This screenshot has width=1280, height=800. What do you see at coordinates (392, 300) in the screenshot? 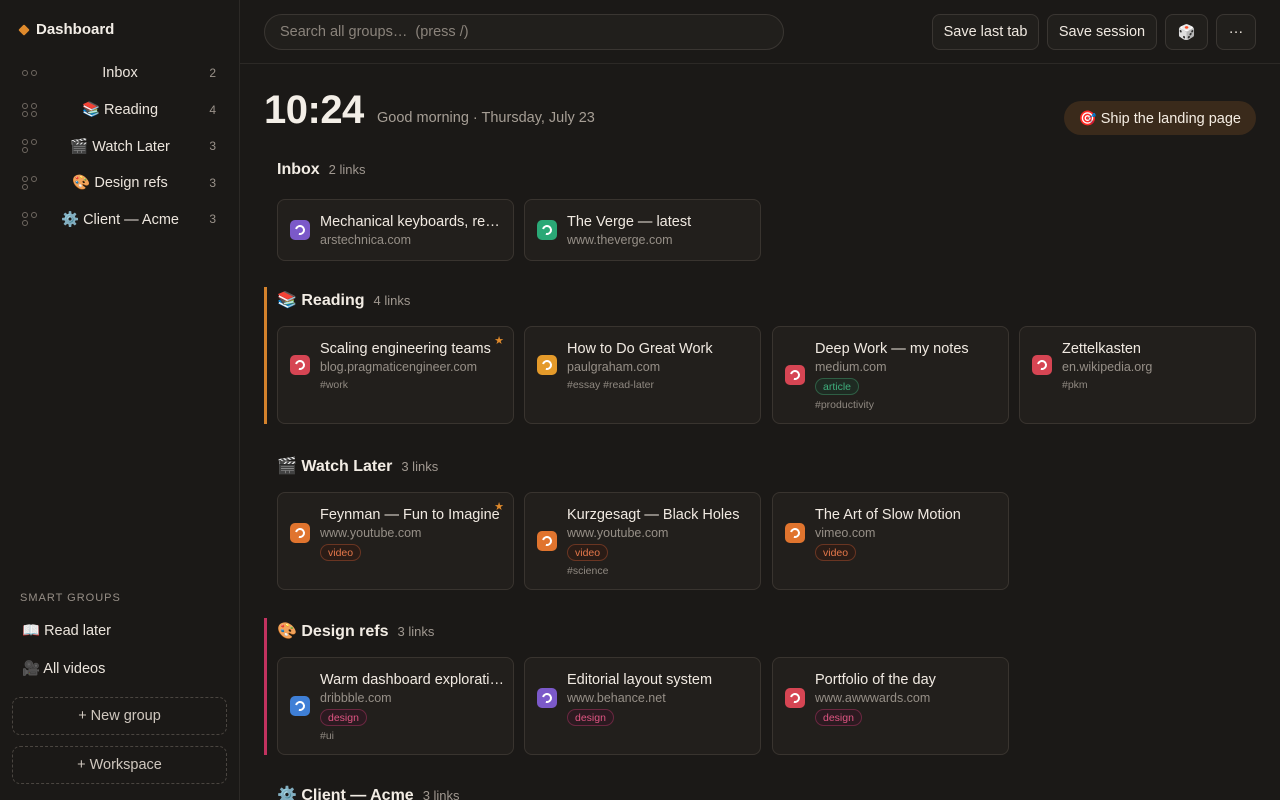
I see `group-link-count: 4 links` at bounding box center [392, 300].